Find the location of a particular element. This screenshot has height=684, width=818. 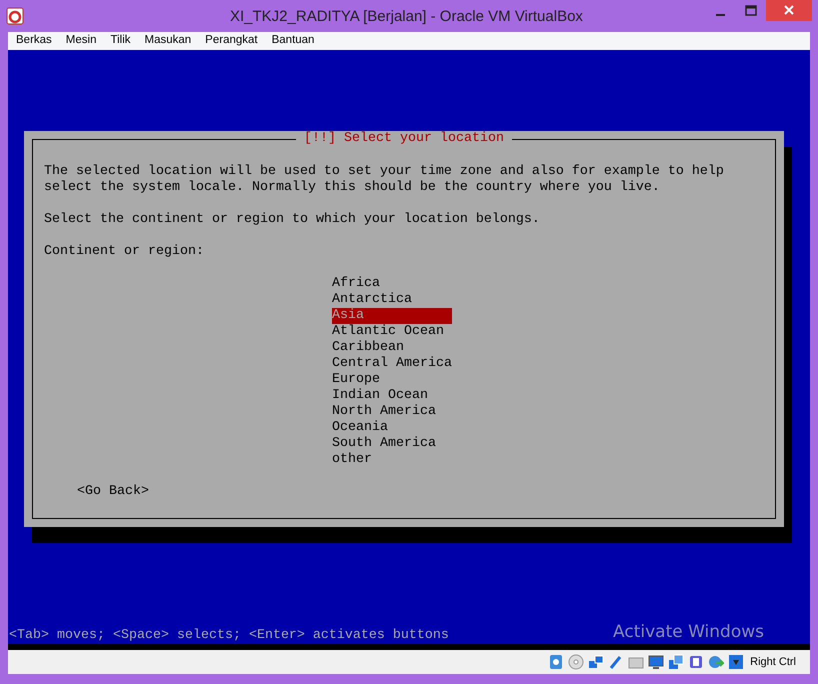

host-key-label: Right Ctrl is located at coordinates (773, 662).